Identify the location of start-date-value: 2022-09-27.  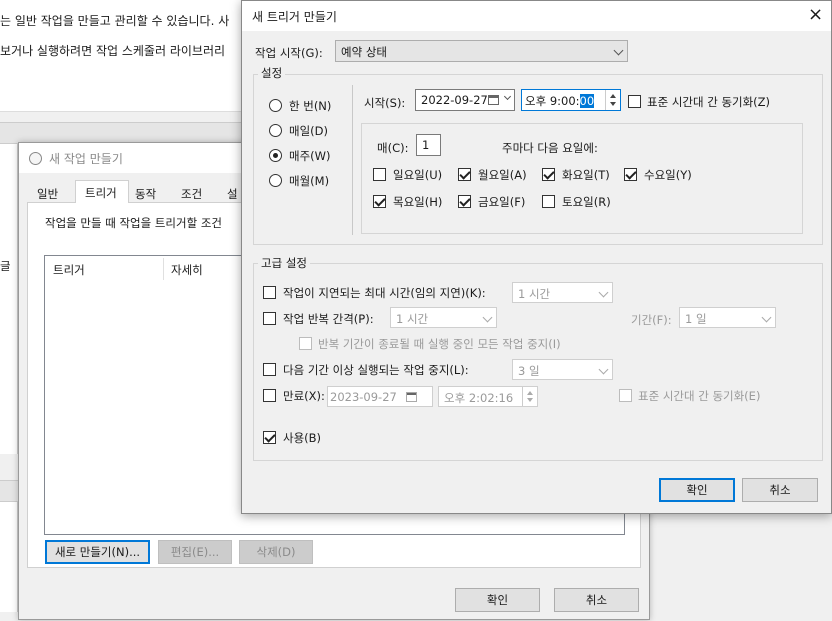
(454, 100).